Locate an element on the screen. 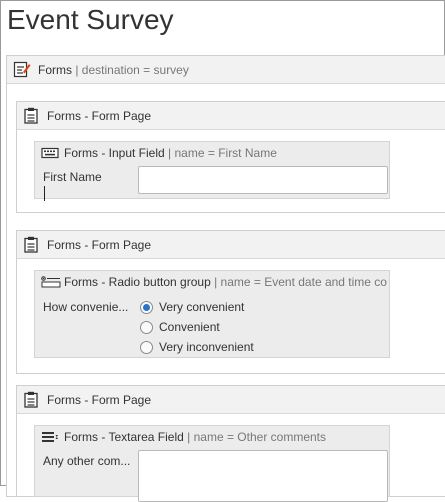  form-page-2-header: Forms - Form Page is located at coordinates (231, 245).